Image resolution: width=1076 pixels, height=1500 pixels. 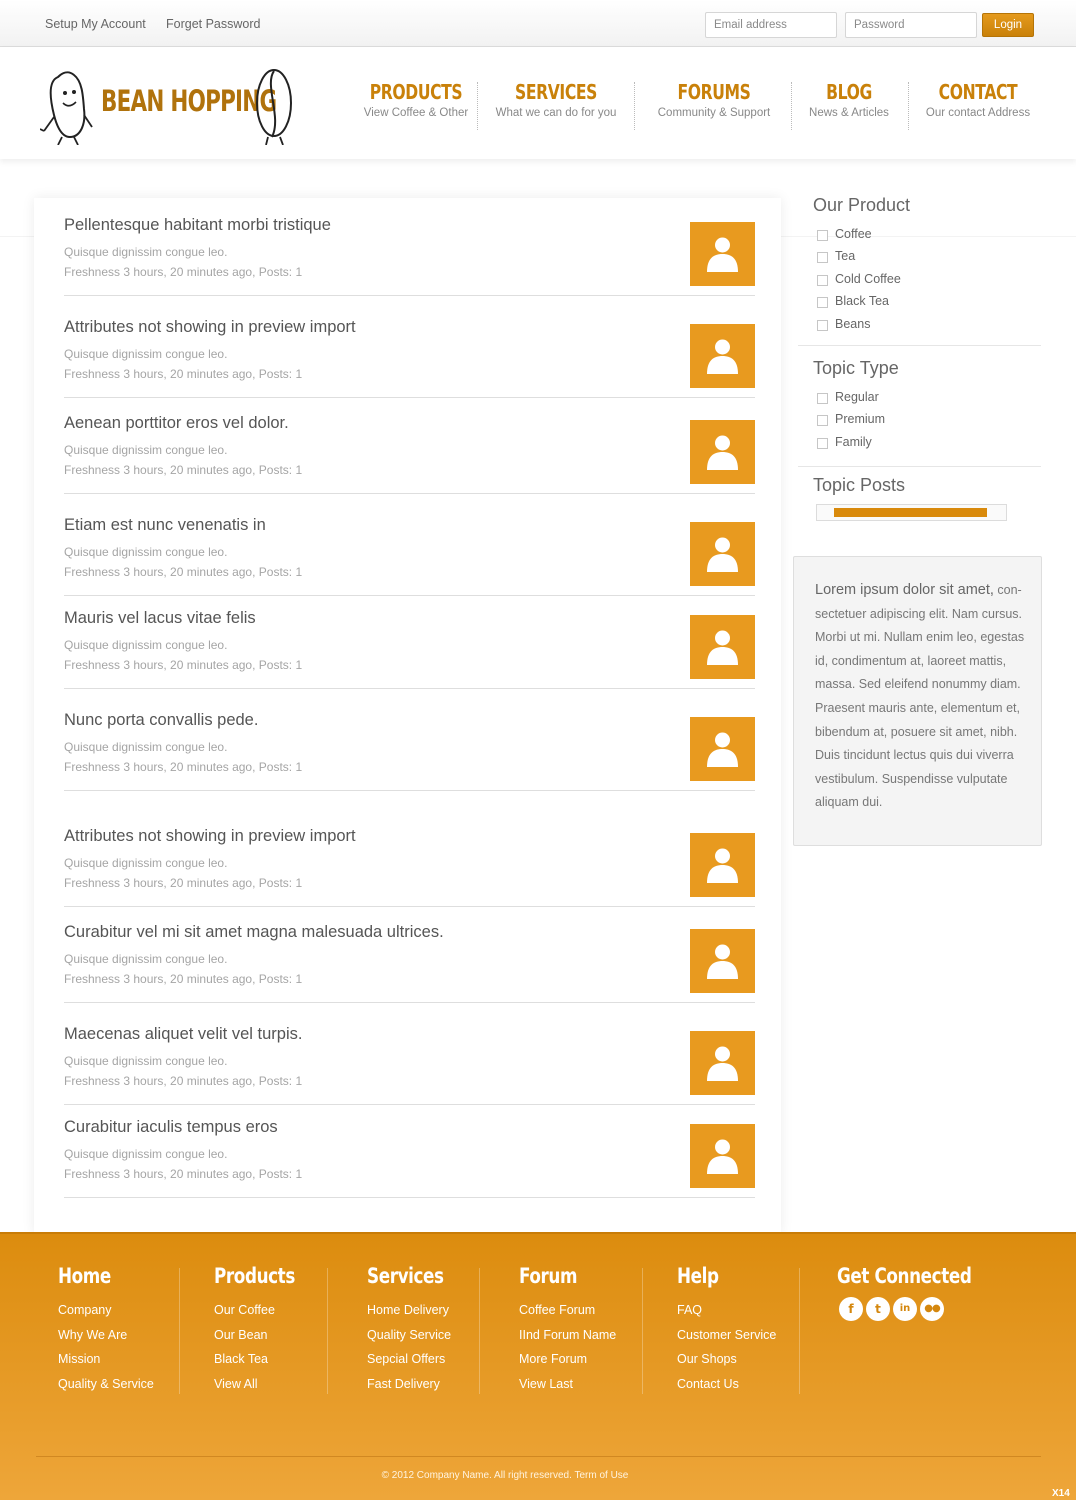 I want to click on footer-link: Quality & Service, so click(x=106, y=1384).